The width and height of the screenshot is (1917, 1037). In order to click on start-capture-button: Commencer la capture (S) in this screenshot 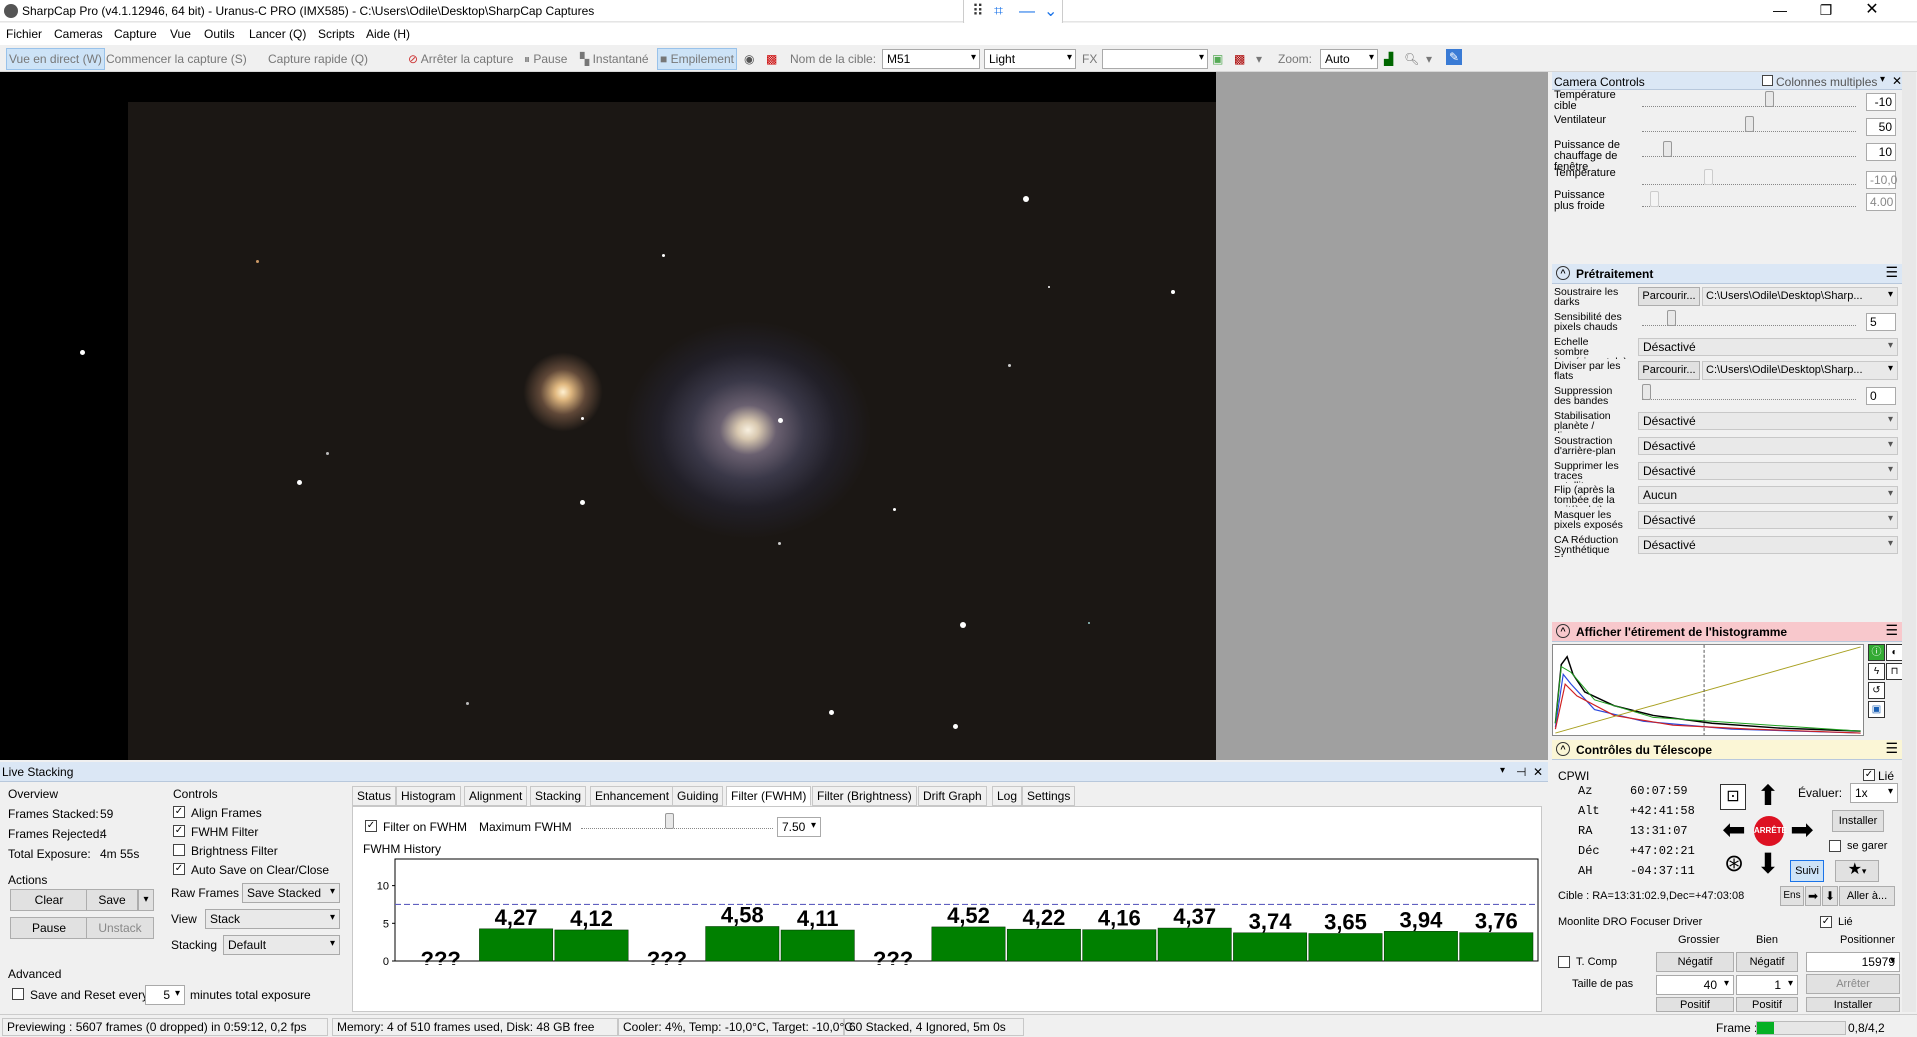, I will do `click(176, 59)`.